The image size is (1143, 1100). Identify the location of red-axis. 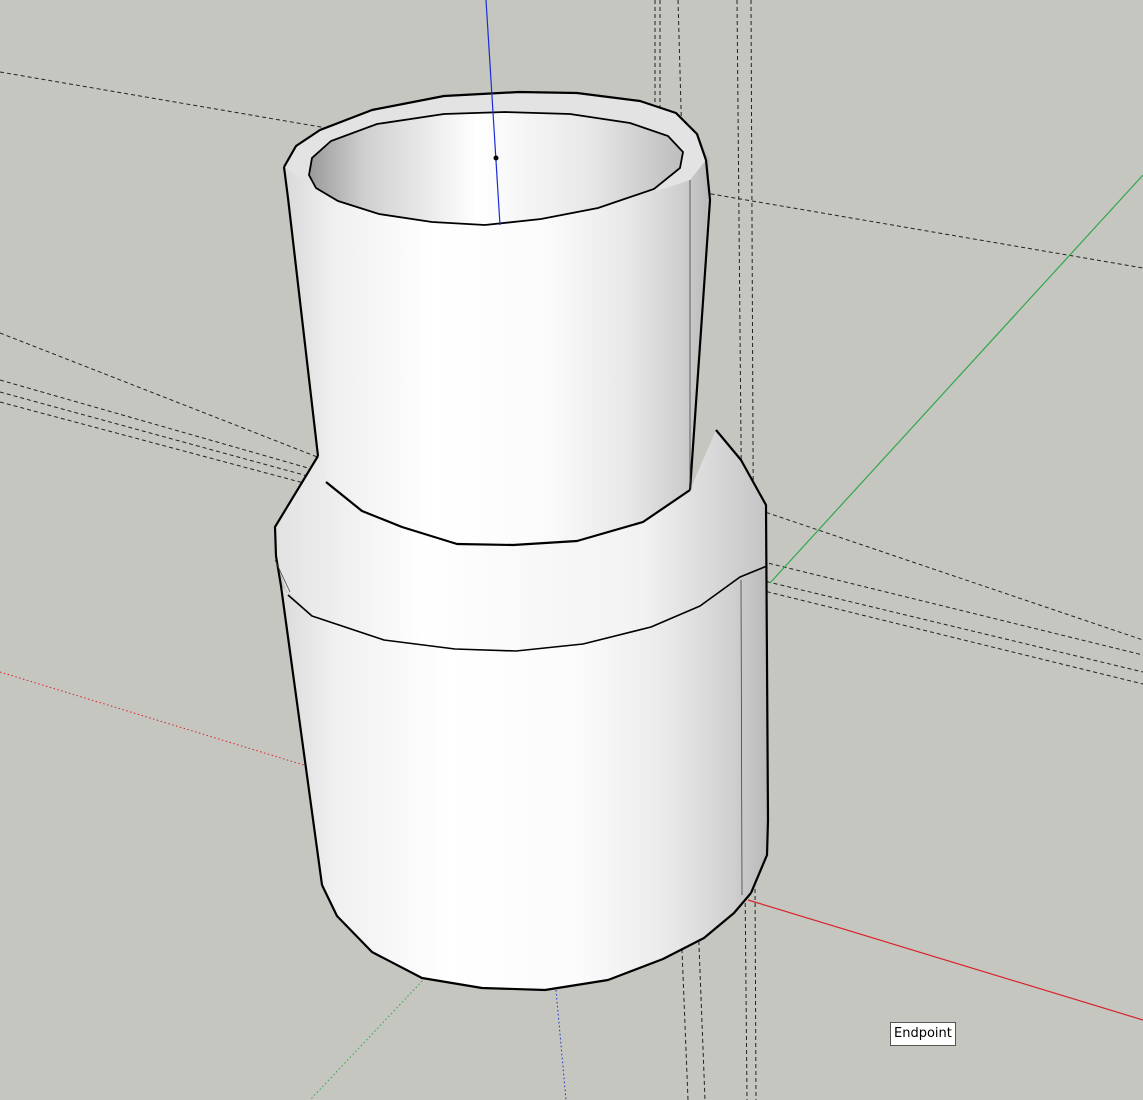
(945, 960).